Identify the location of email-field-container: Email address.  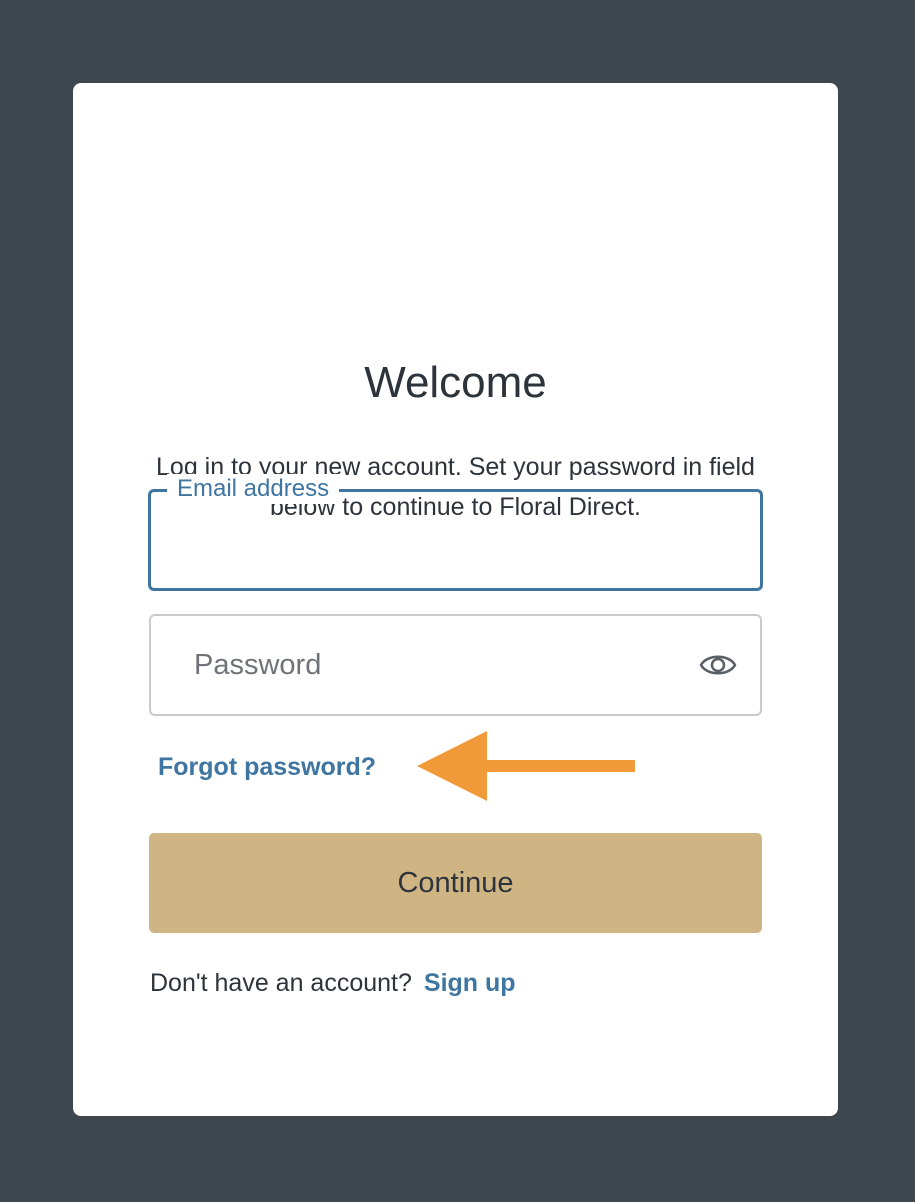
(455, 532).